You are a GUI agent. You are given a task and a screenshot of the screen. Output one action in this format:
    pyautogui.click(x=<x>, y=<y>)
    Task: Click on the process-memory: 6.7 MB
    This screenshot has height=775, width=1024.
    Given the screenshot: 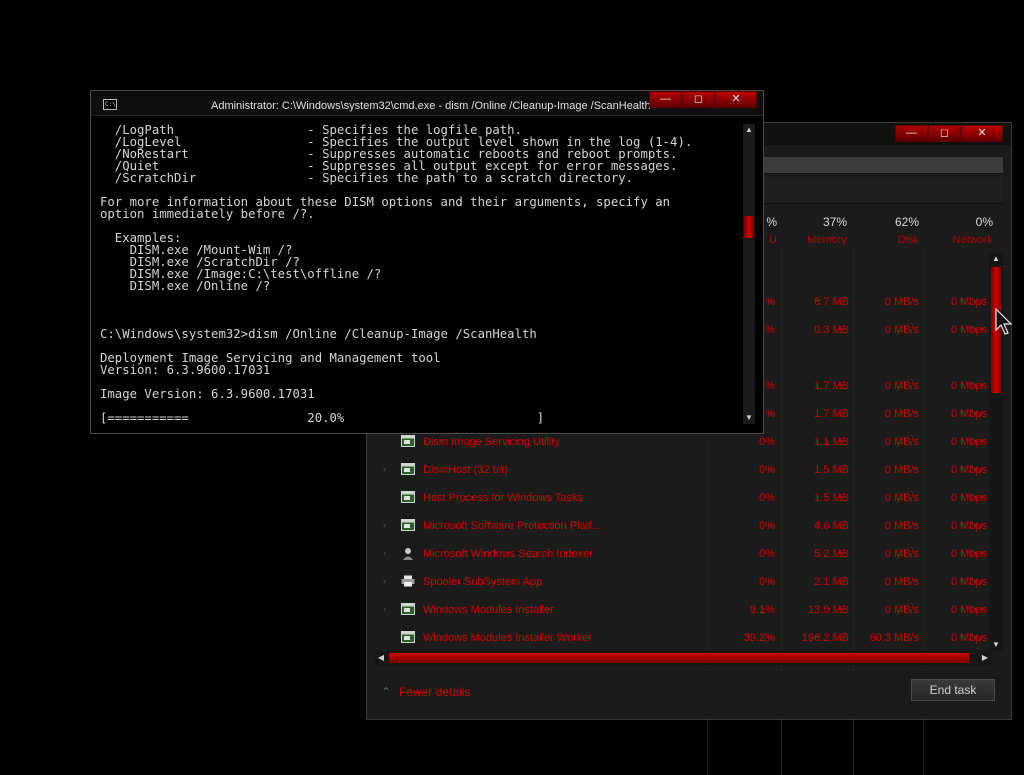 What is the action you would take?
    pyautogui.click(x=831, y=302)
    